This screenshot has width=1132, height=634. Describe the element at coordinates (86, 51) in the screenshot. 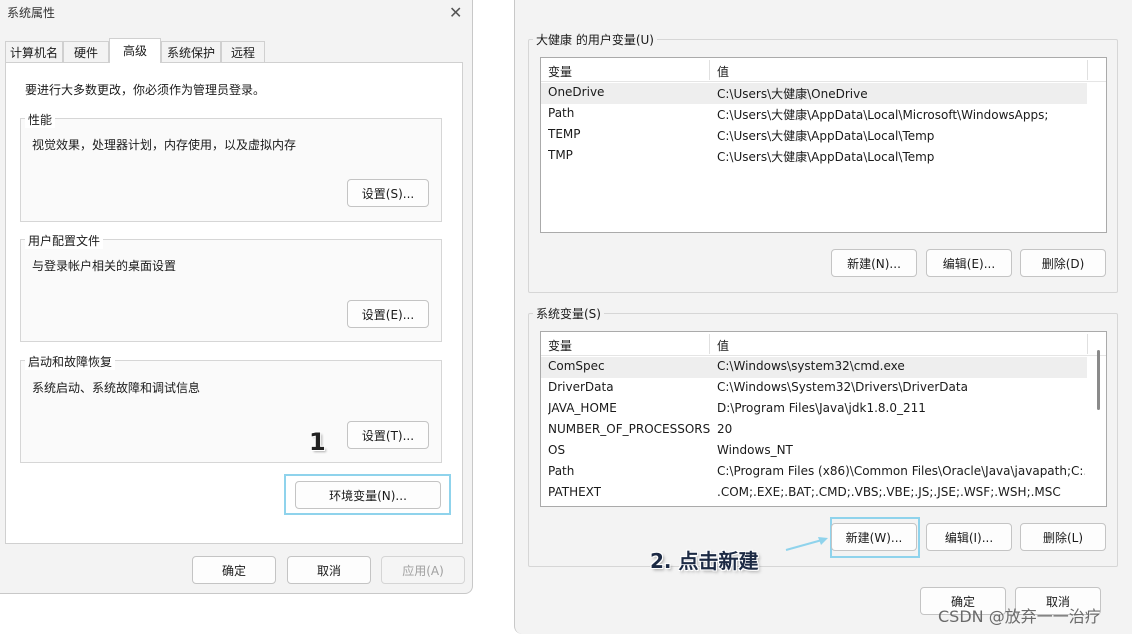

I see `tab-hardware: 硬件` at that location.